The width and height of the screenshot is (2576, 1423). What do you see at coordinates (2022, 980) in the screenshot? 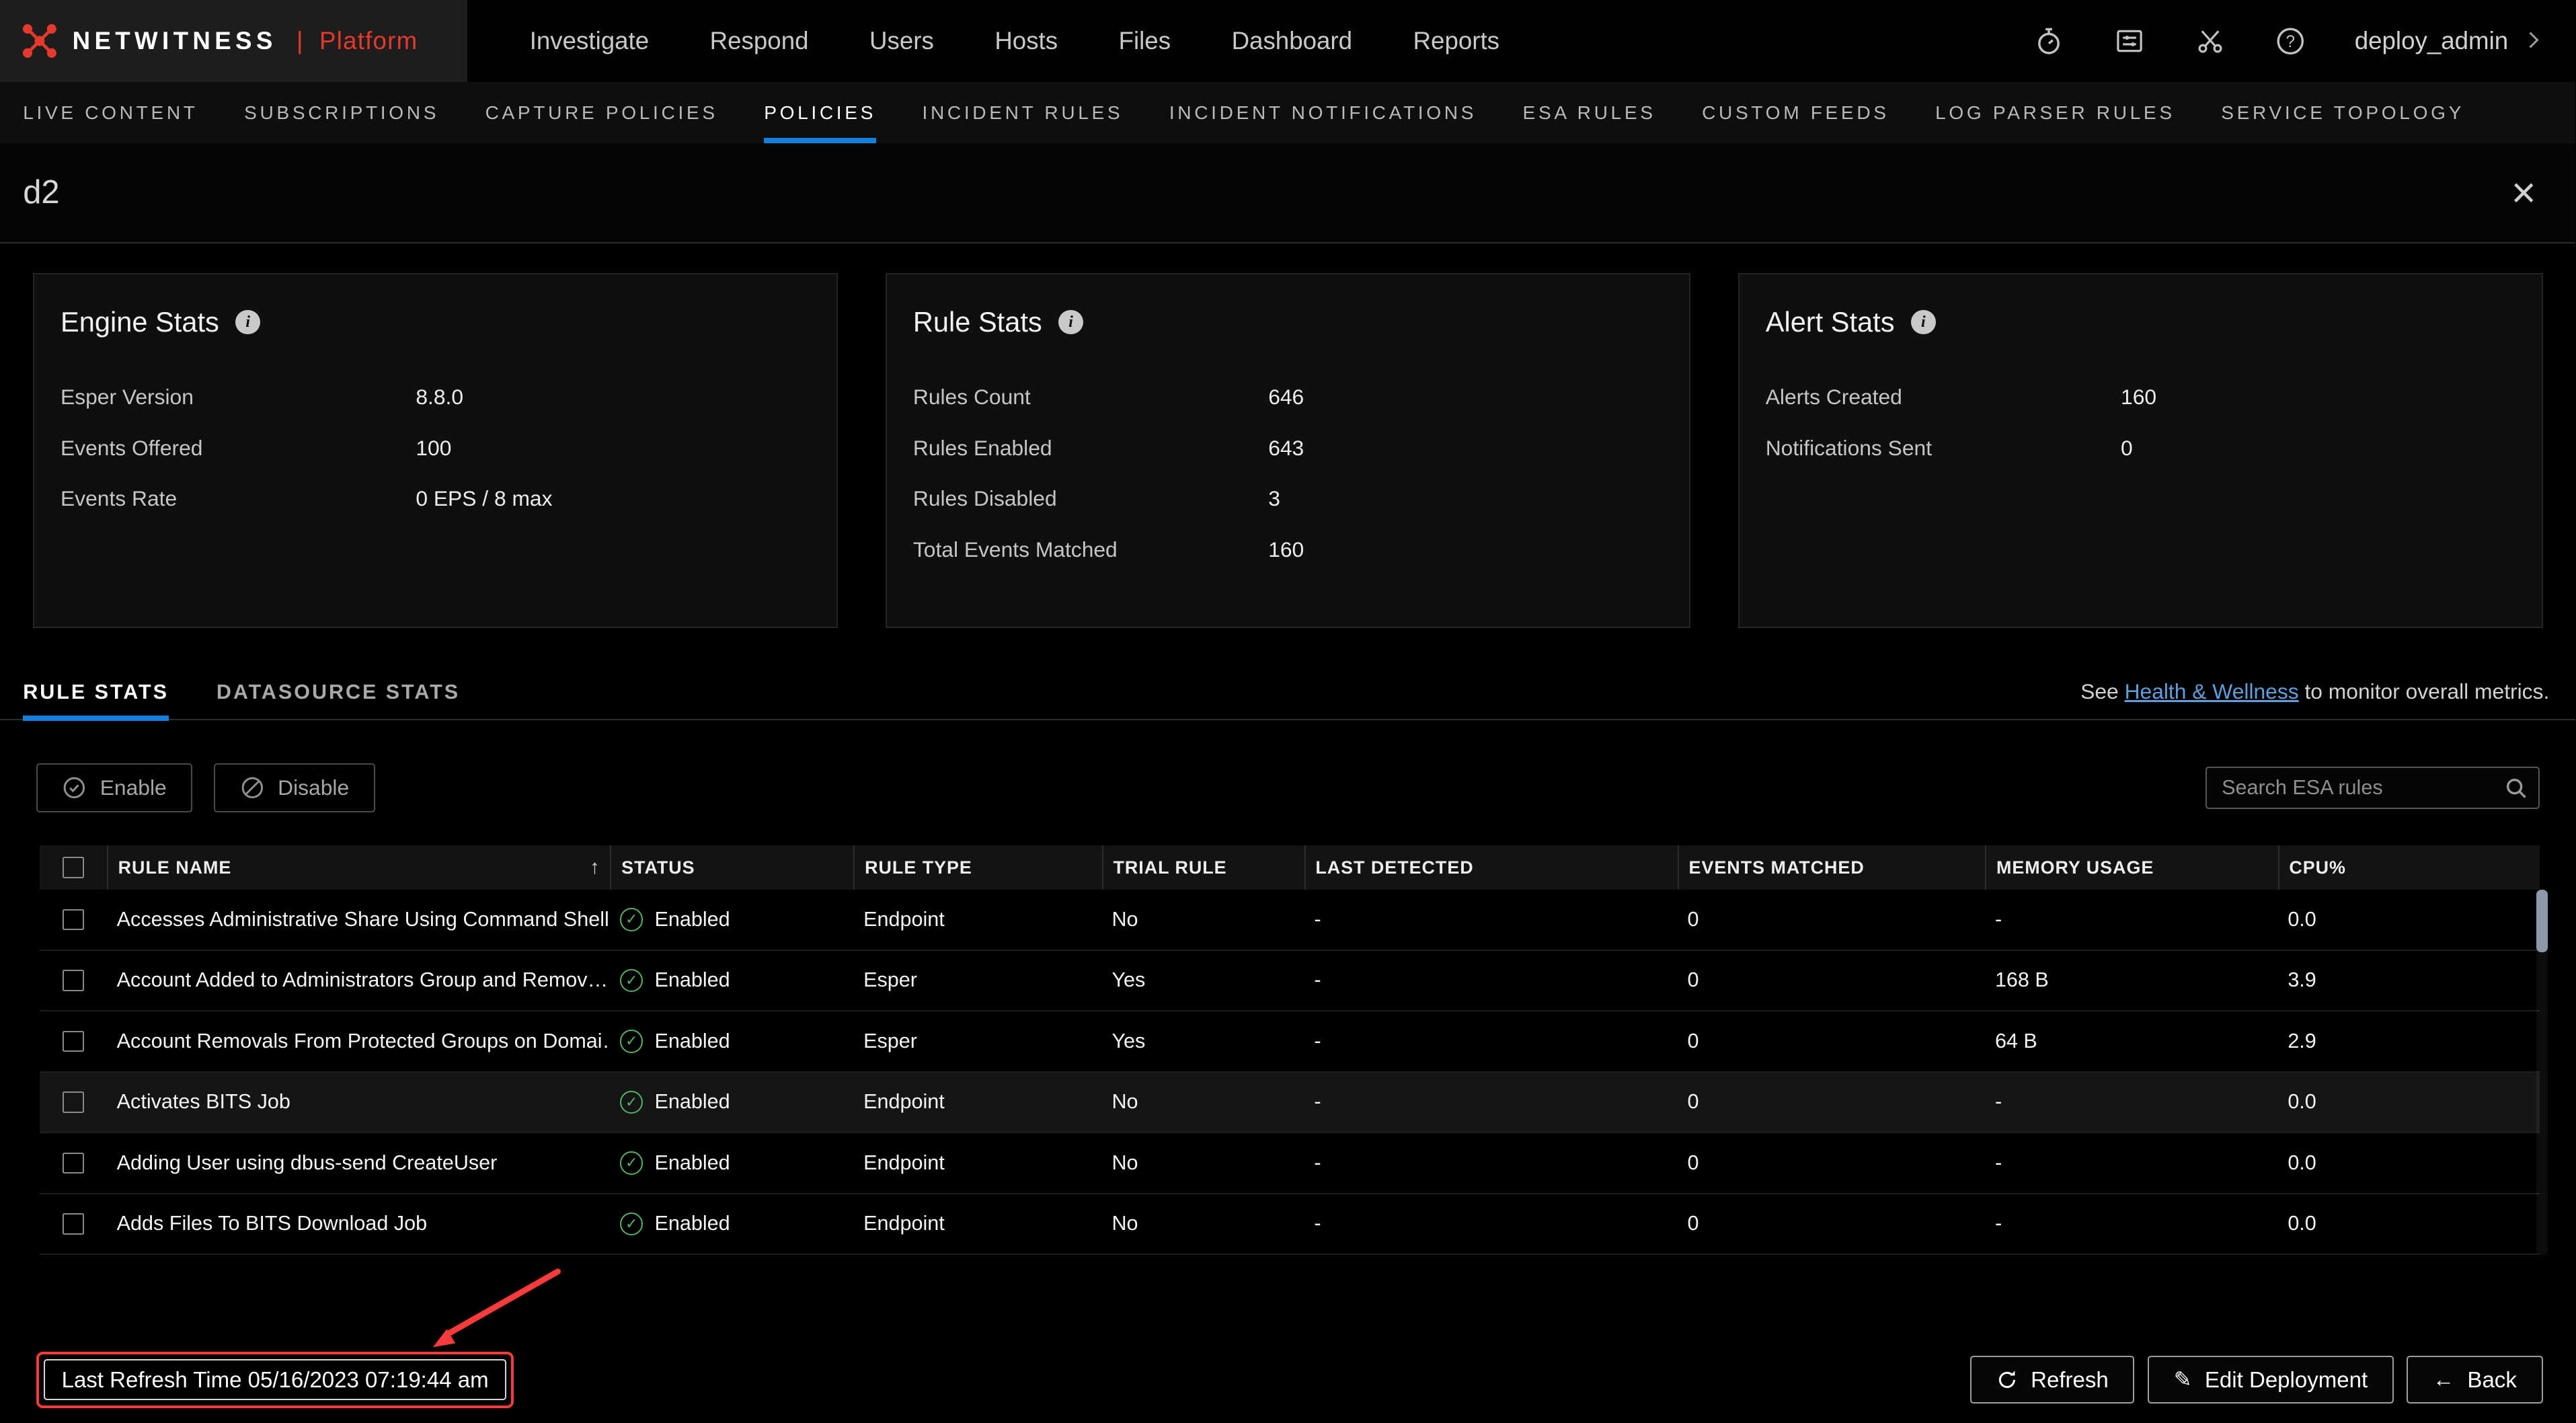
I see `memory-usage-cell: 168 B` at bounding box center [2022, 980].